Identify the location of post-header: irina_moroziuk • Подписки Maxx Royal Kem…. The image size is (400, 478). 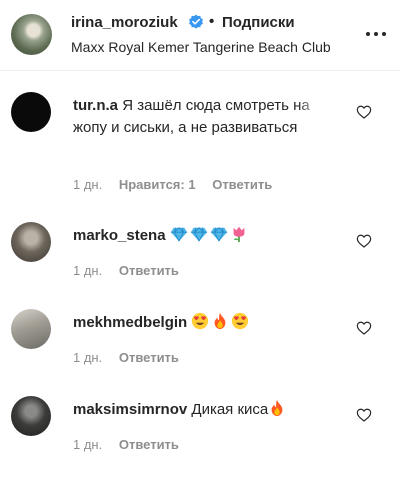
(200, 35).